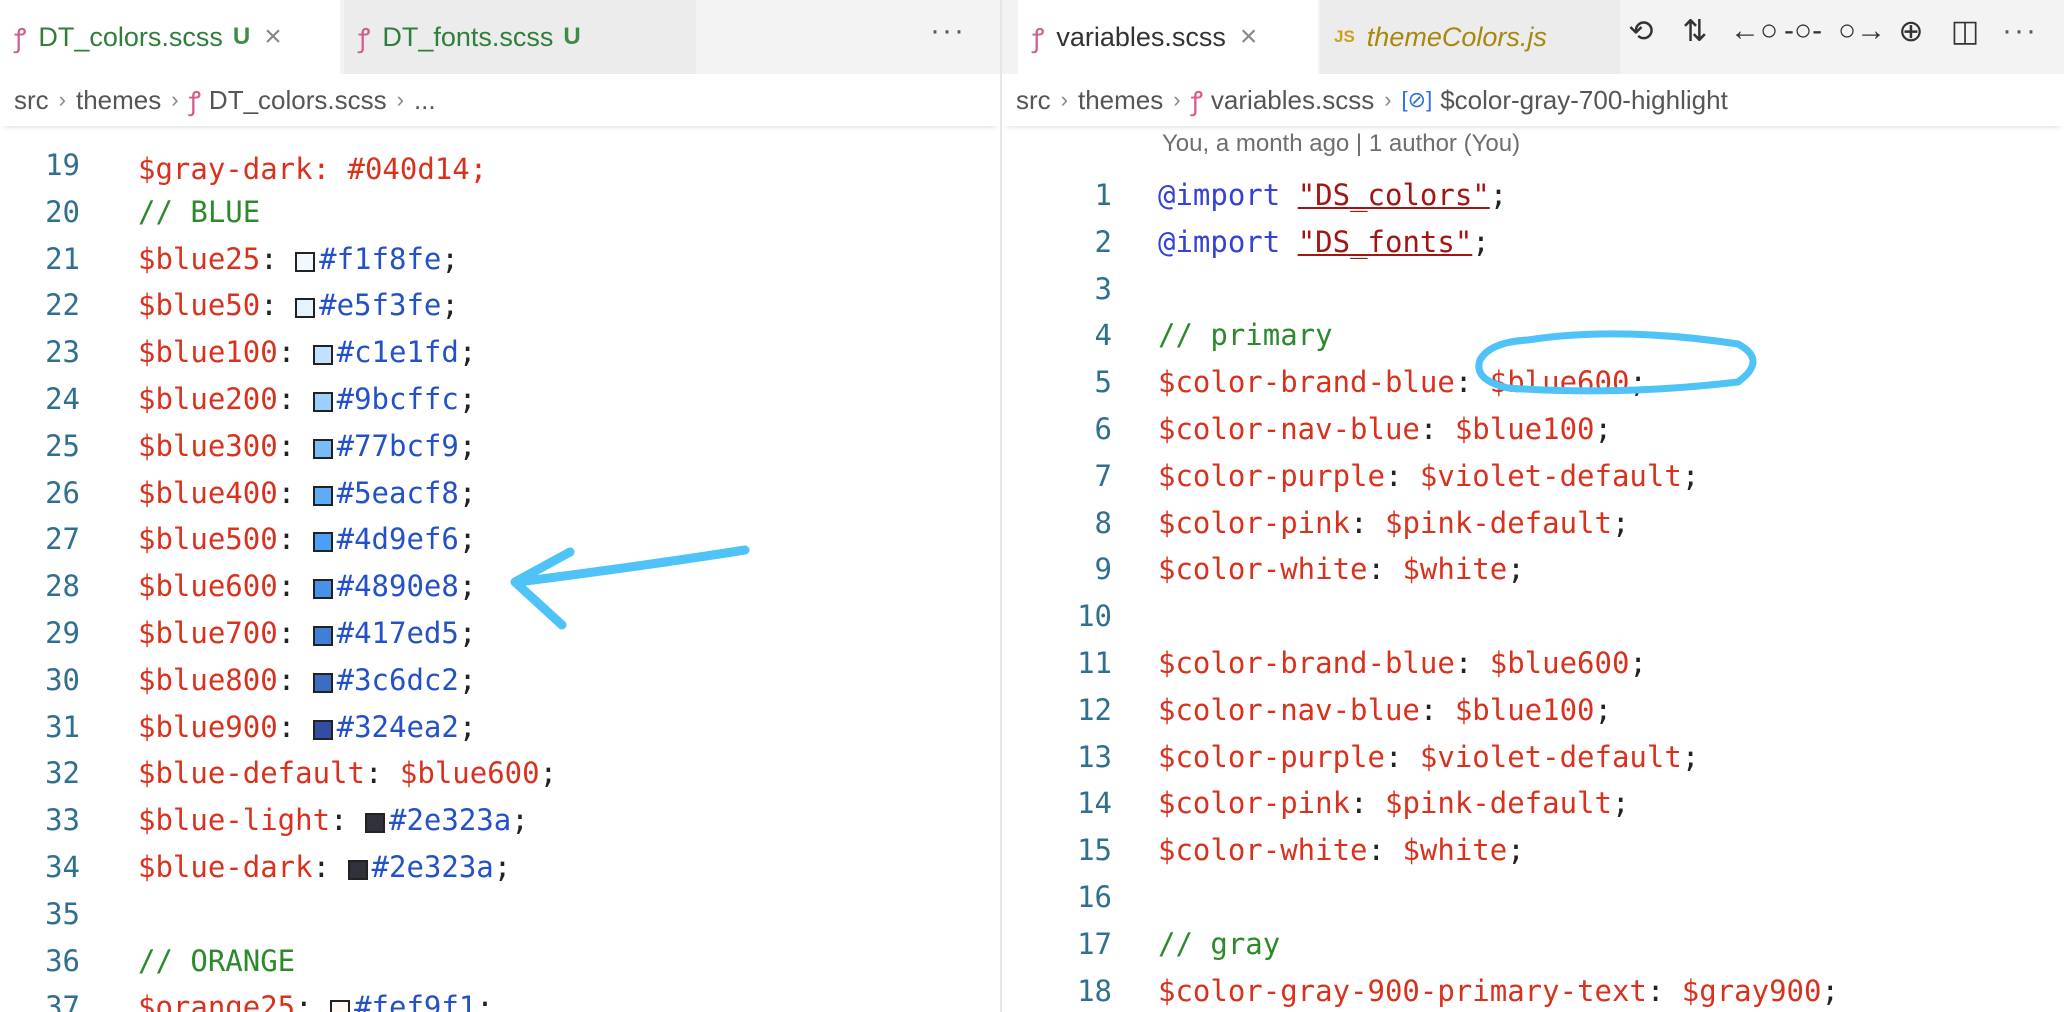  What do you see at coordinates (208, 539) in the screenshot?
I see `variable-name: $blue500` at bounding box center [208, 539].